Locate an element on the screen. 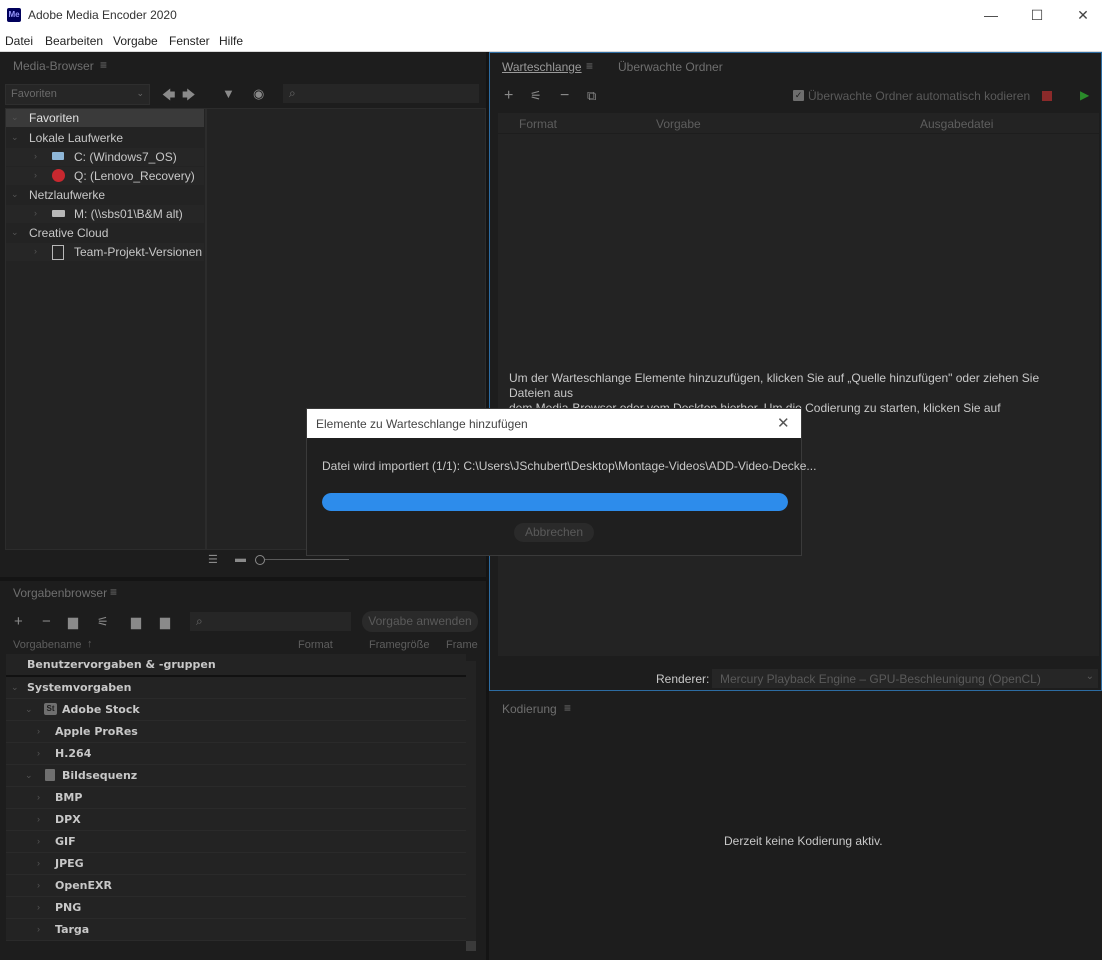 Image resolution: width=1102 pixels, height=960 pixels. new-group-icon: ▆ is located at coordinates (73, 622).